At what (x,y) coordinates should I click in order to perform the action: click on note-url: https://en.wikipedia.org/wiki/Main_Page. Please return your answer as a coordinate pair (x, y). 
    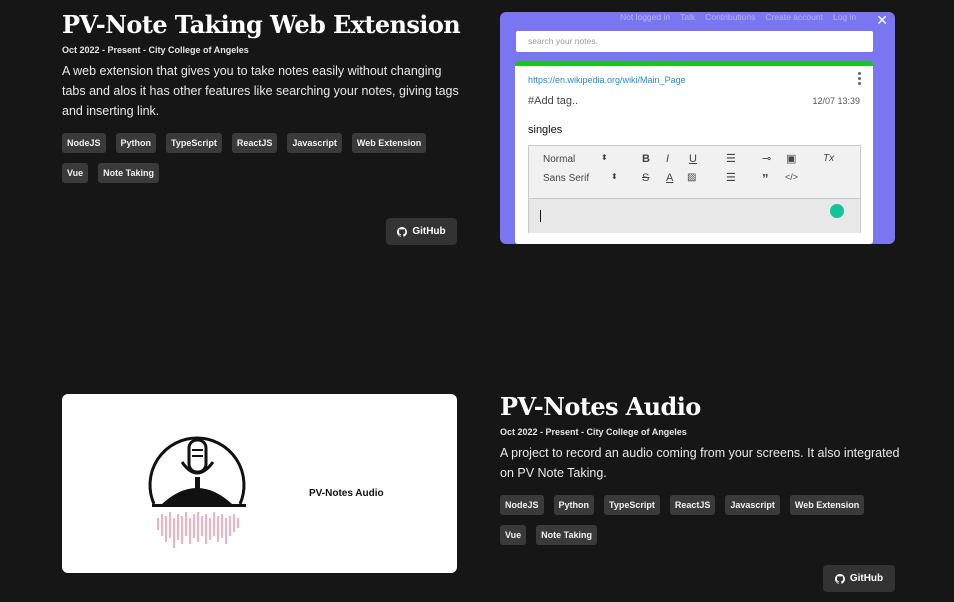
    Looking at the image, I should click on (607, 80).